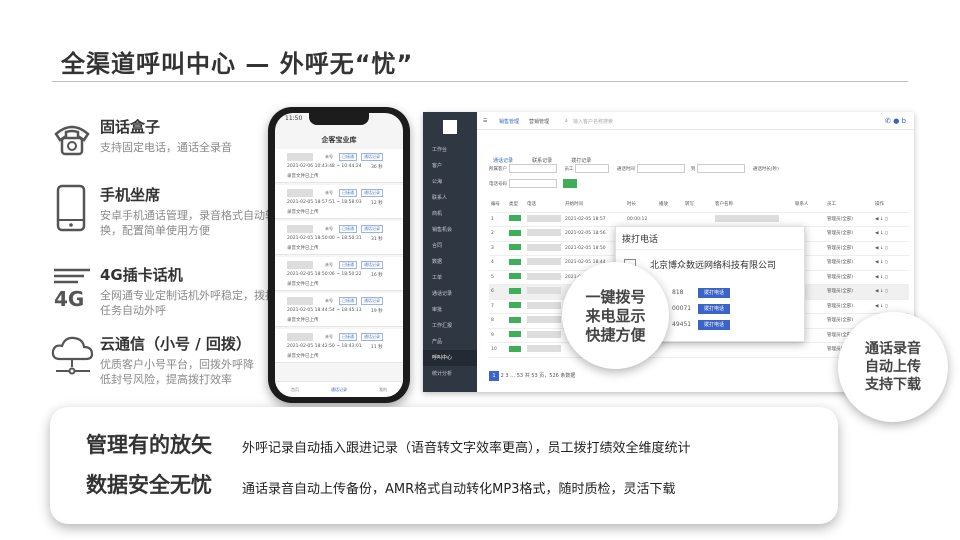 This screenshot has height=540, width=960. Describe the element at coordinates (721, 168) in the screenshot. I see `time-end-input` at that location.